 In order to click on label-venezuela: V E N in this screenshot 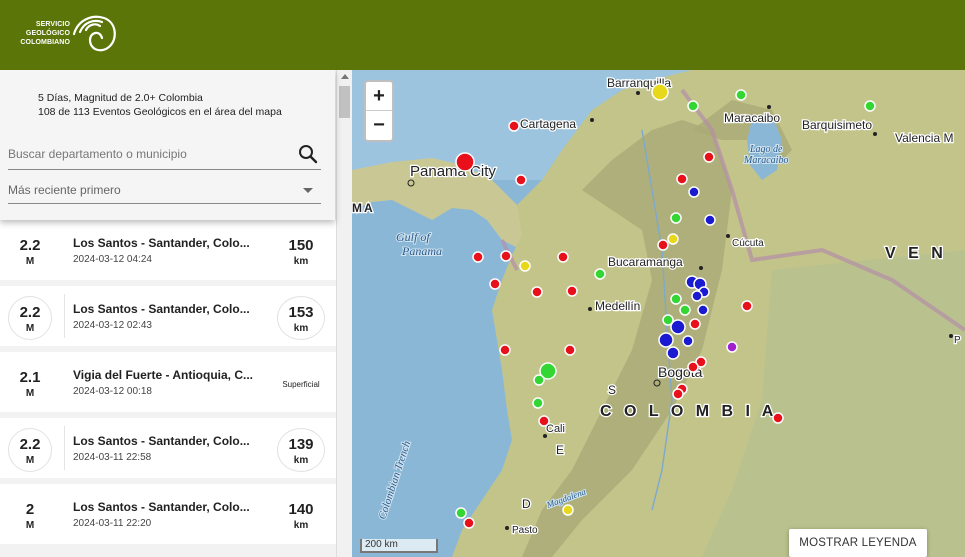, I will do `click(916, 253)`.